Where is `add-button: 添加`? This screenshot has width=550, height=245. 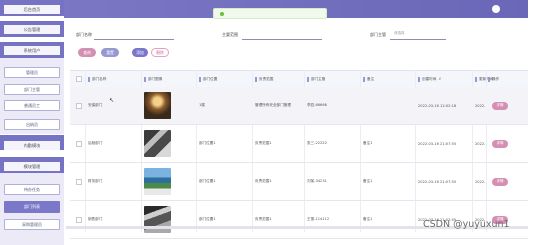
add-button: 添加 is located at coordinates (140, 52).